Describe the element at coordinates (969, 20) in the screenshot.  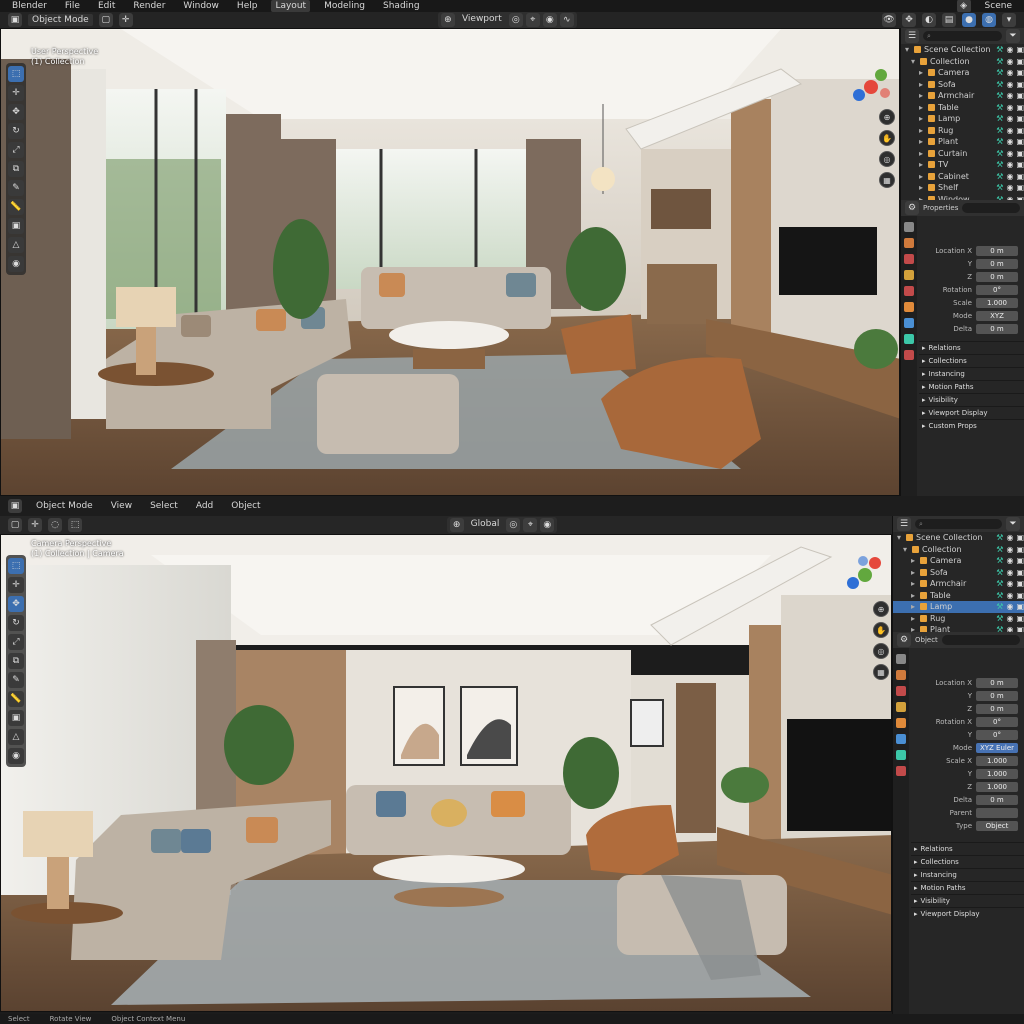
I see `shading-solid-icon: ●` at that location.